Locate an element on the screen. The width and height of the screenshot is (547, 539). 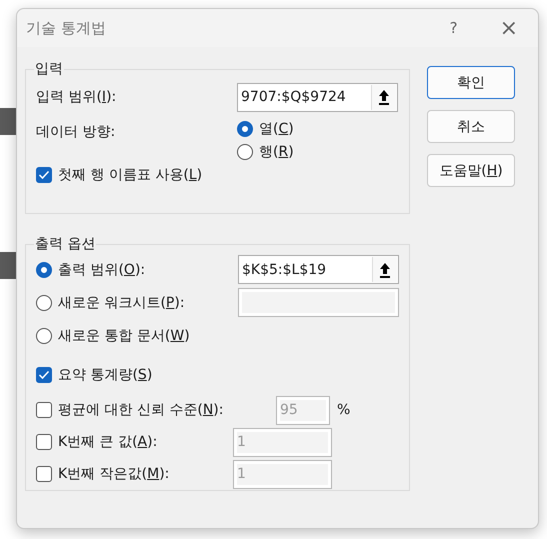
checkbox-label: 요약 통계량(S) is located at coordinates (105, 375).